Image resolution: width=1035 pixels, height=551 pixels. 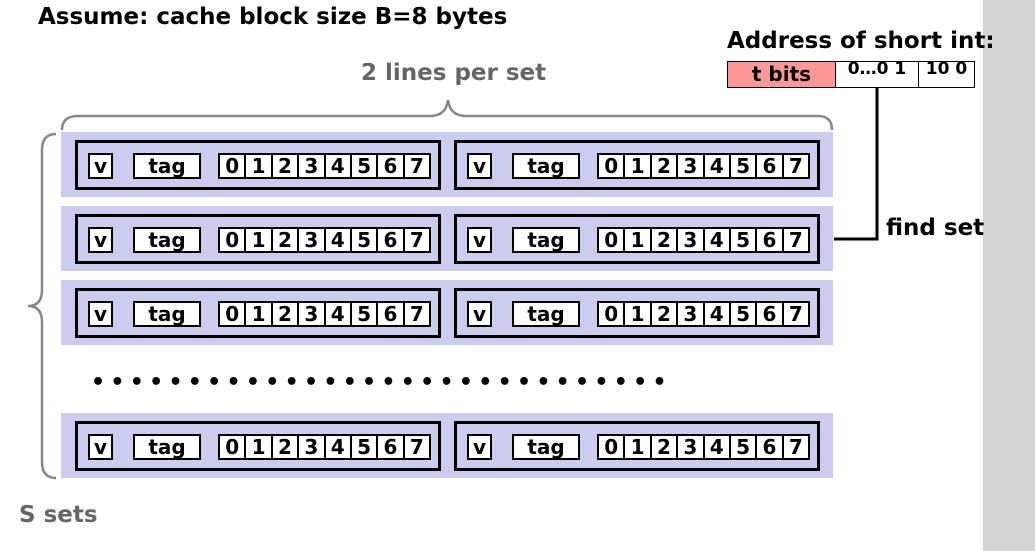 What do you see at coordinates (381, 382) in the screenshot?
I see `more-sets-ellipsis: ••••••••••••••••••••••••••••••` at bounding box center [381, 382].